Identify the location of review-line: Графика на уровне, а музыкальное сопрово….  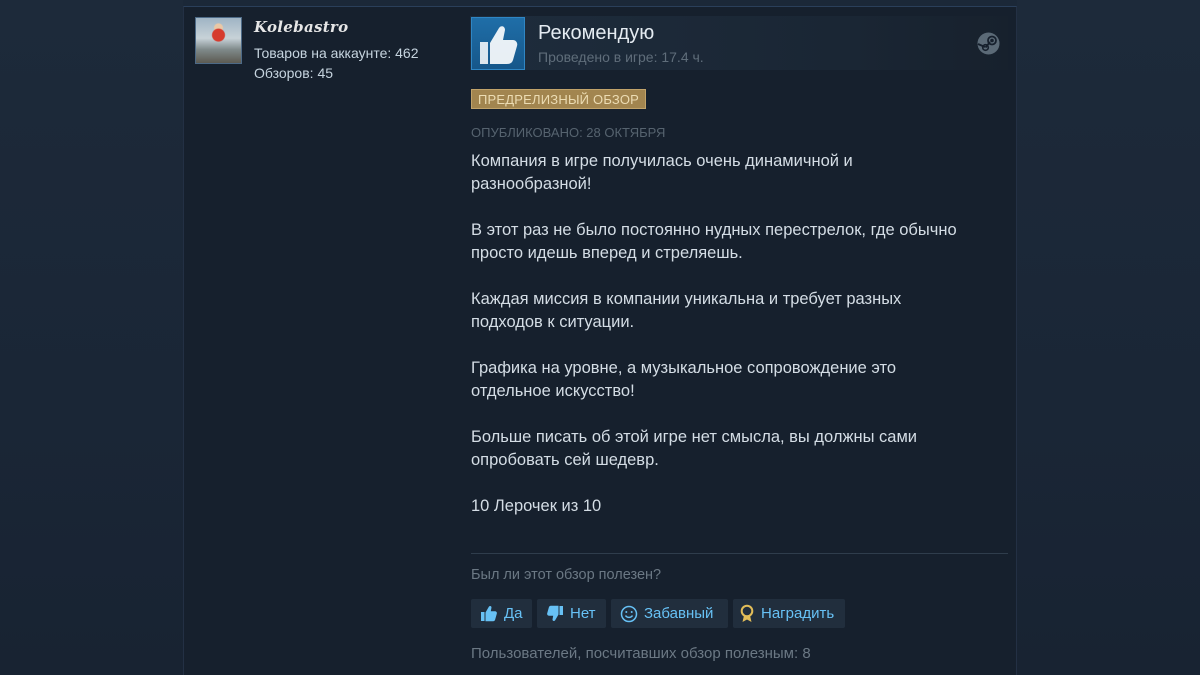
(684, 368).